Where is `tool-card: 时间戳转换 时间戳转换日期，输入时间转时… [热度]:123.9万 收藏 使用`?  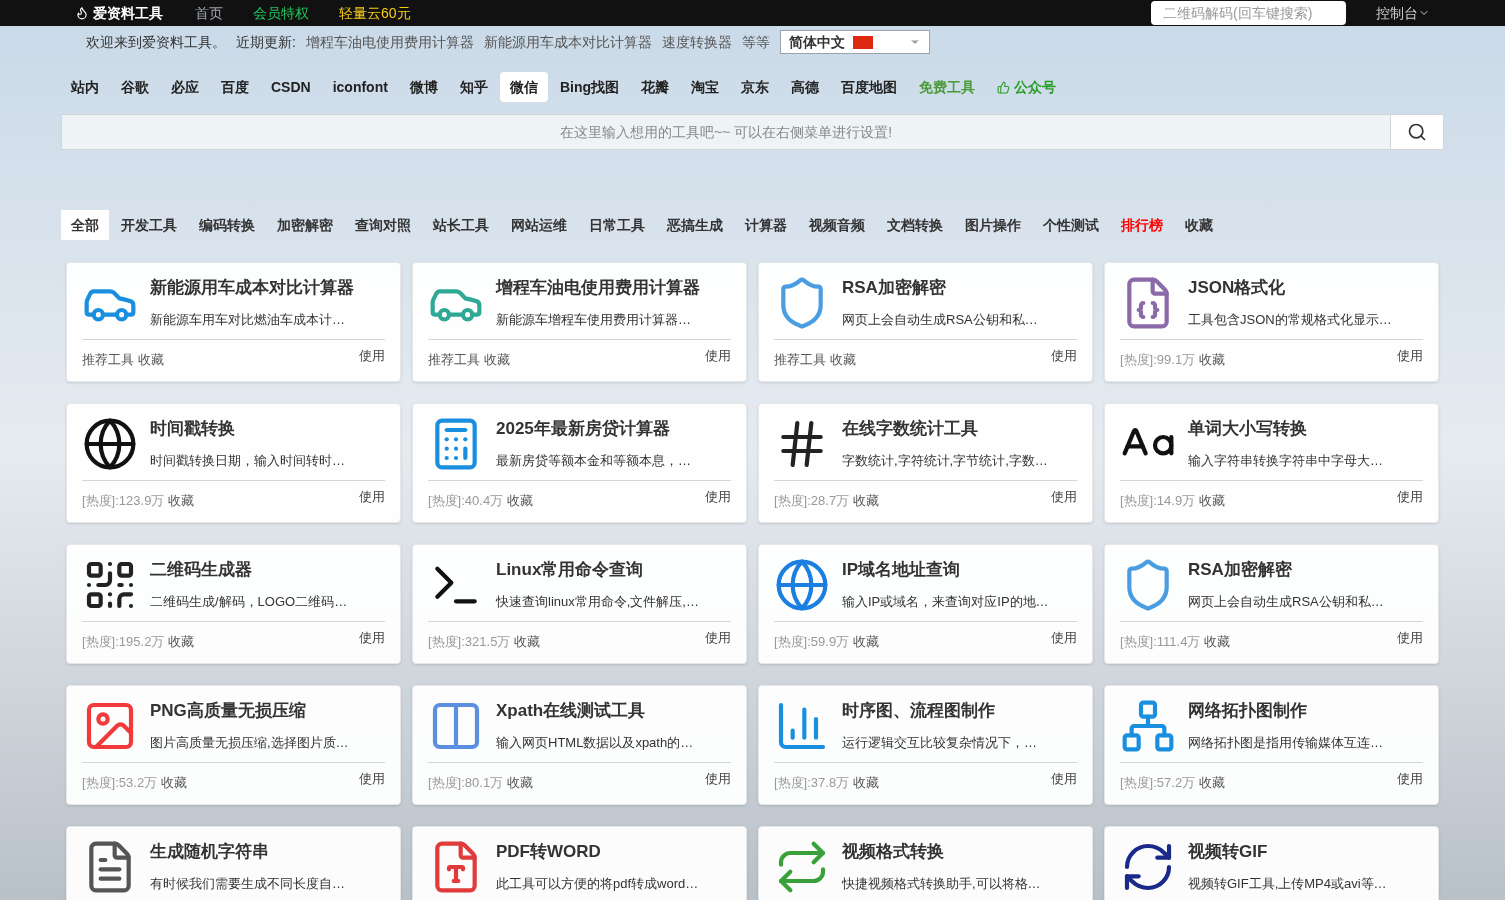 tool-card: 时间戳转换 时间戳转换日期，输入时间转时… [热度]:123.9万 收藏 使用 is located at coordinates (233, 463).